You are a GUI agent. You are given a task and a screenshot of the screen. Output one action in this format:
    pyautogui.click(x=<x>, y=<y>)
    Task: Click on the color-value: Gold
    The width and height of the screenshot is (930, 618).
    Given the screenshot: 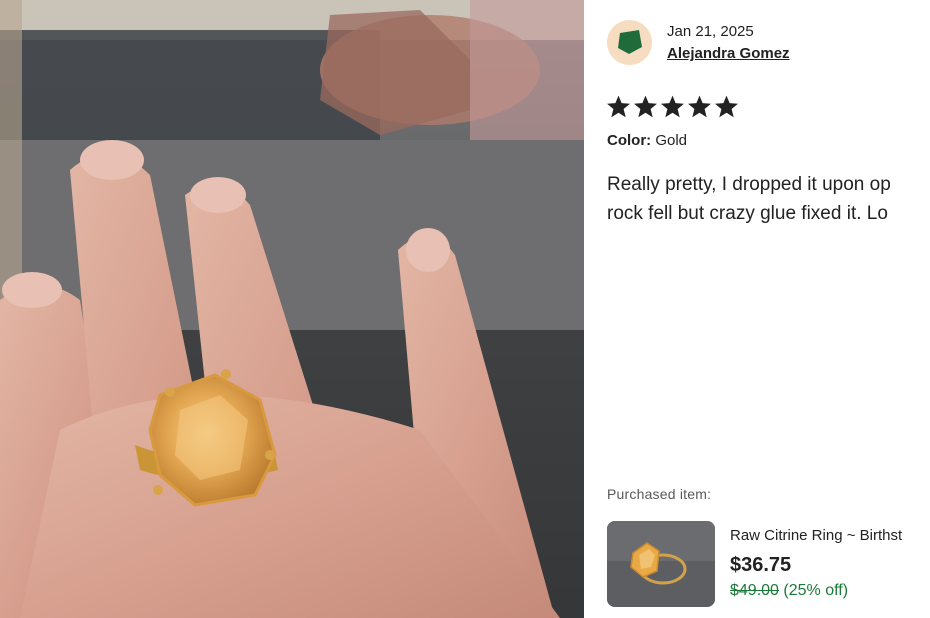 What is the action you would take?
    pyautogui.click(x=671, y=140)
    